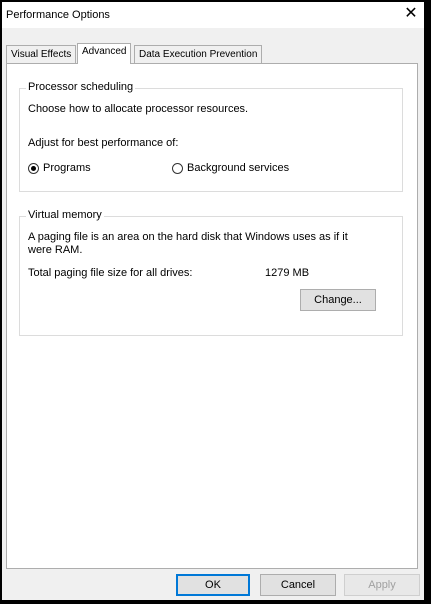 This screenshot has width=431, height=604. What do you see at coordinates (103, 143) in the screenshot?
I see `adjust-performance-label: Adjust for best performance of:` at bounding box center [103, 143].